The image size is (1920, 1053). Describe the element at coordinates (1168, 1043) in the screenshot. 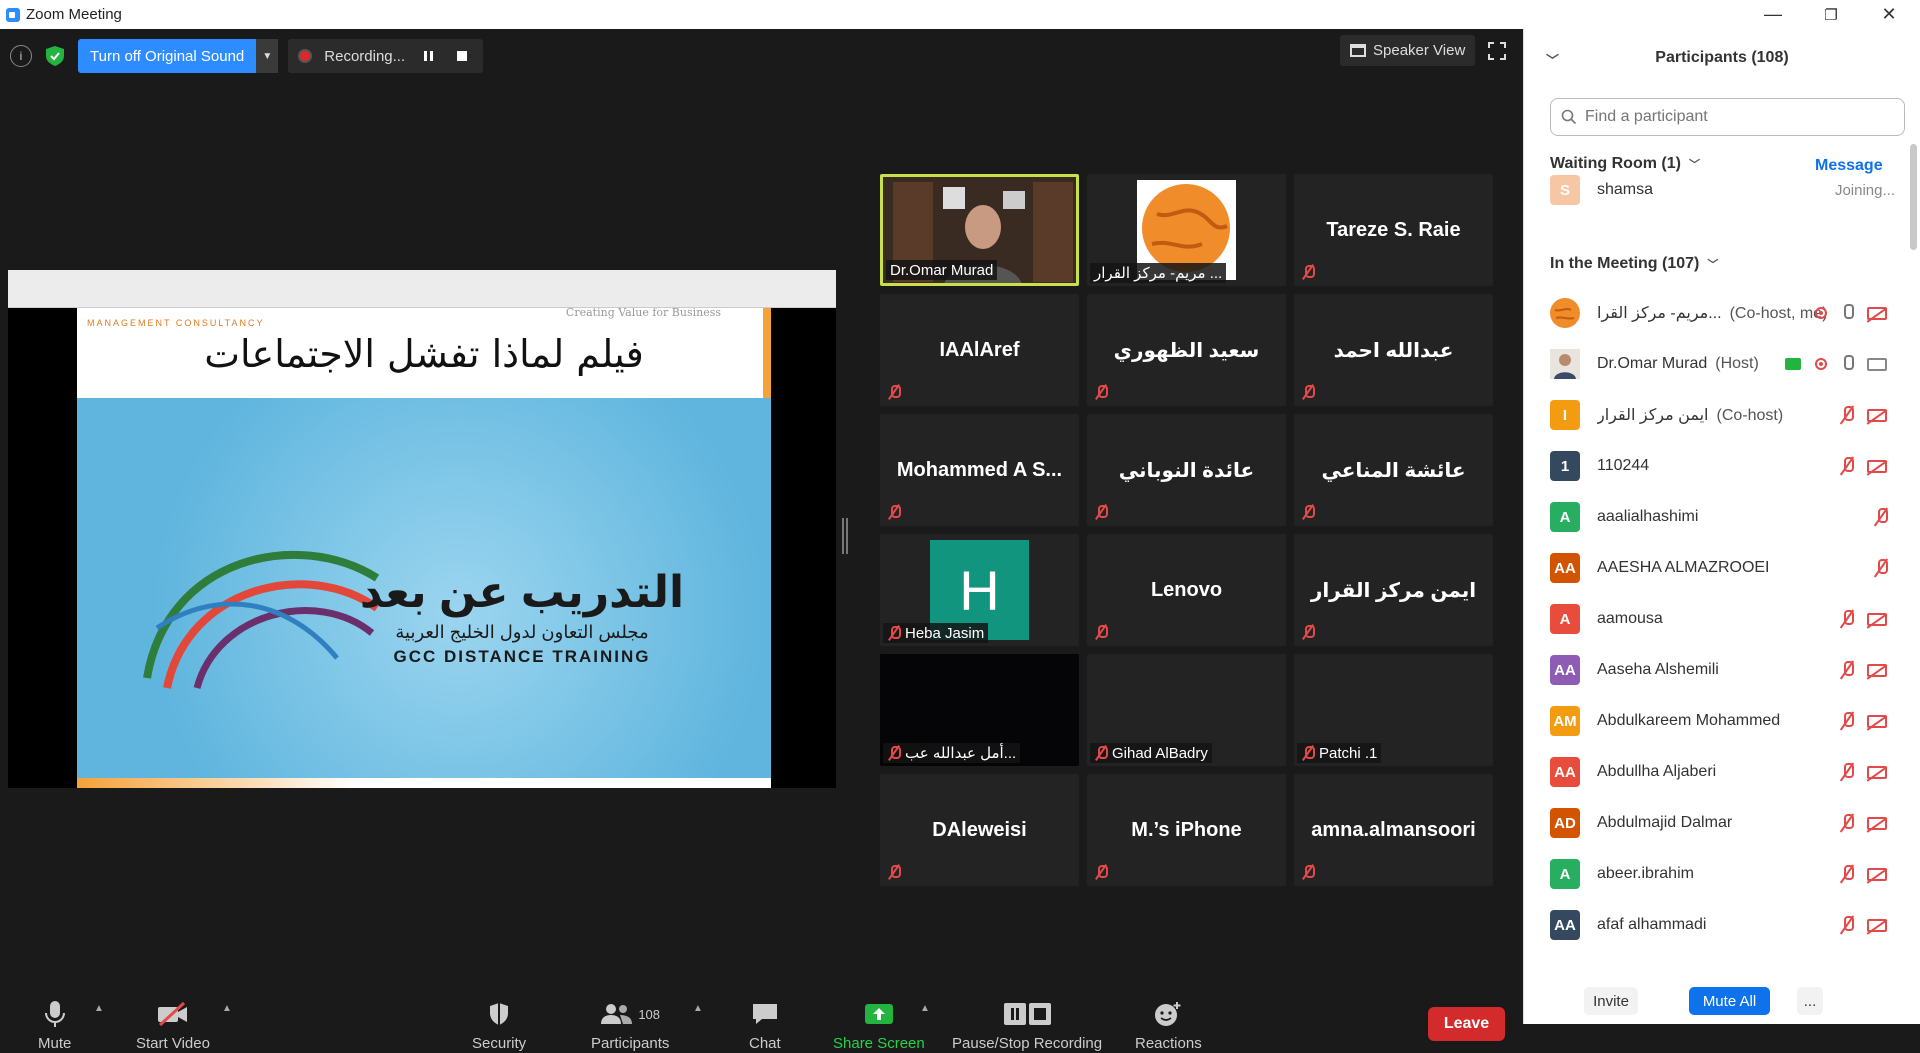

I see `reactions-label: Reactions` at that location.